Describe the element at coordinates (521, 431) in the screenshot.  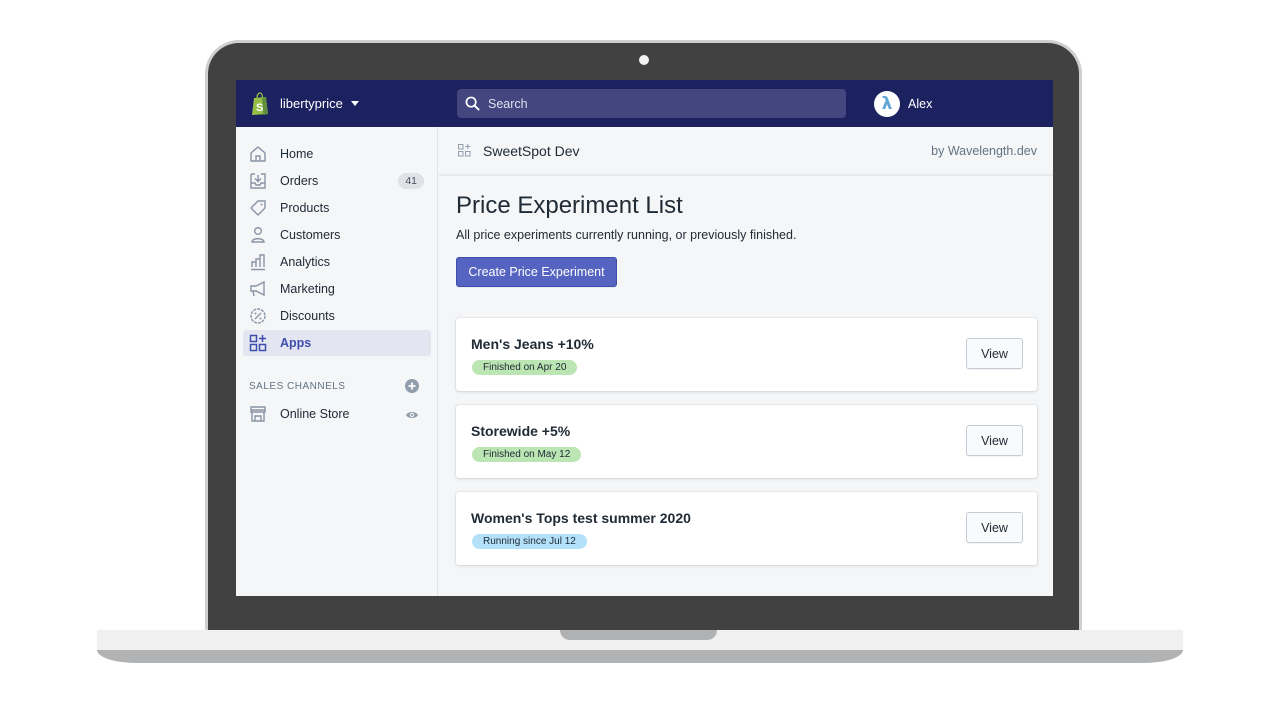
I see `experiment-name: Storewide +5%` at that location.